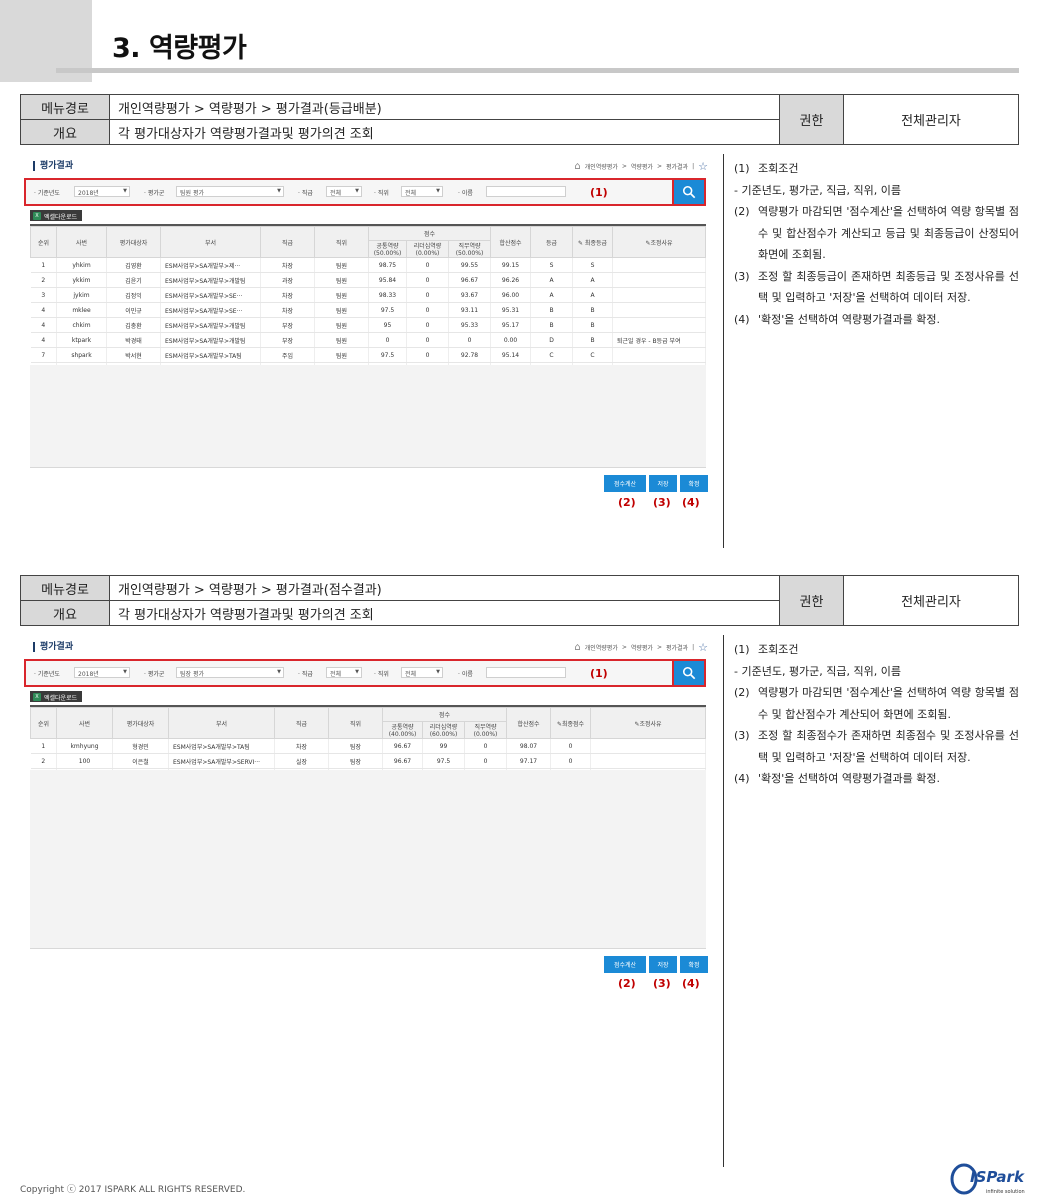 Image resolution: width=1040 pixels, height=1204 pixels. Describe the element at coordinates (192, 674) in the screenshot. I see `group-select-value: 팀장 평가` at that location.